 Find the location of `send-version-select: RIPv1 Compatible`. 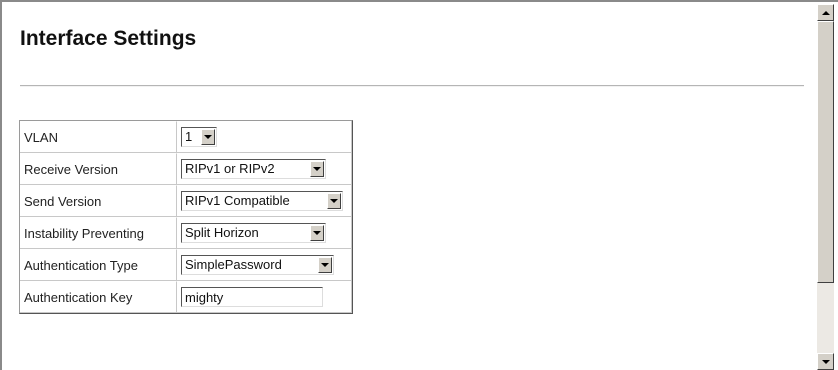

send-version-select: RIPv1 Compatible is located at coordinates (262, 200).